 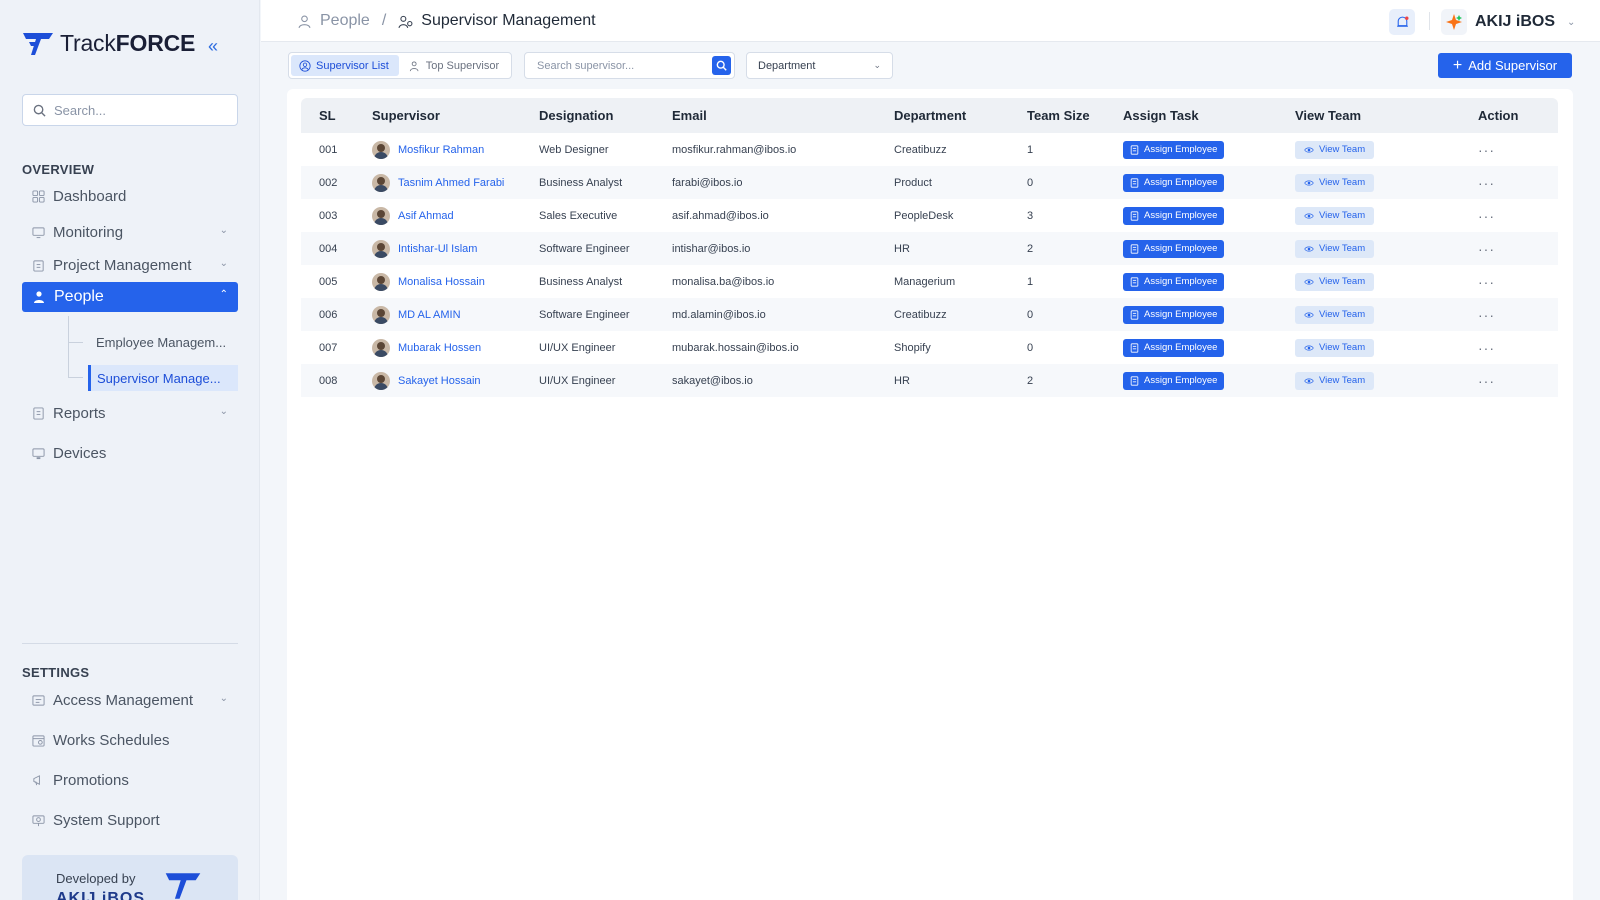 I want to click on people-icon, so click(x=304, y=21).